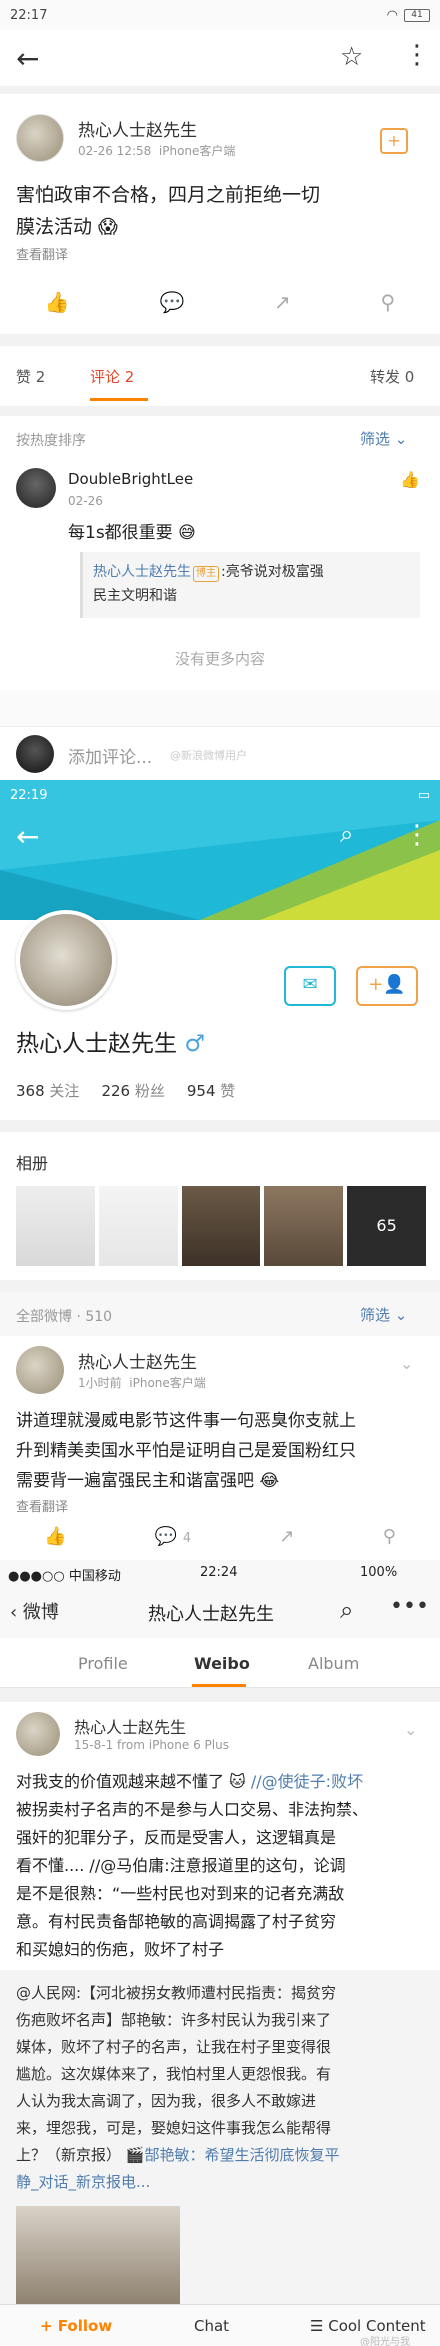  Describe the element at coordinates (142, 572) in the screenshot. I see `reply-user: 热心人士赵先生` at that location.